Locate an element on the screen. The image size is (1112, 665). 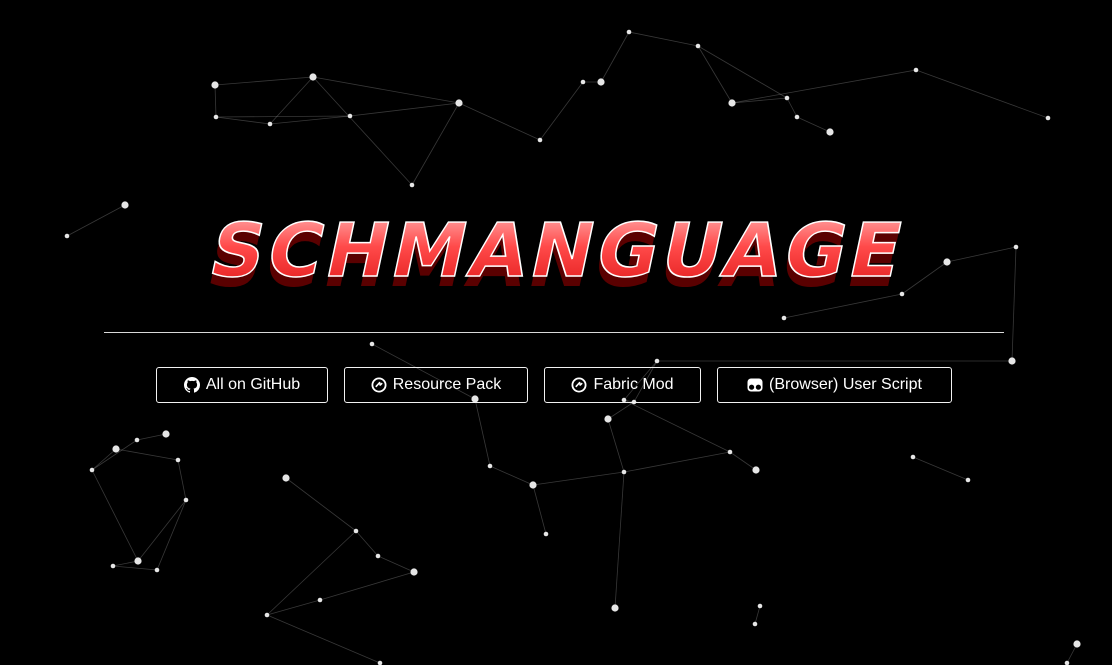
resource-pack-button: Resource Pack is located at coordinates (436, 385).